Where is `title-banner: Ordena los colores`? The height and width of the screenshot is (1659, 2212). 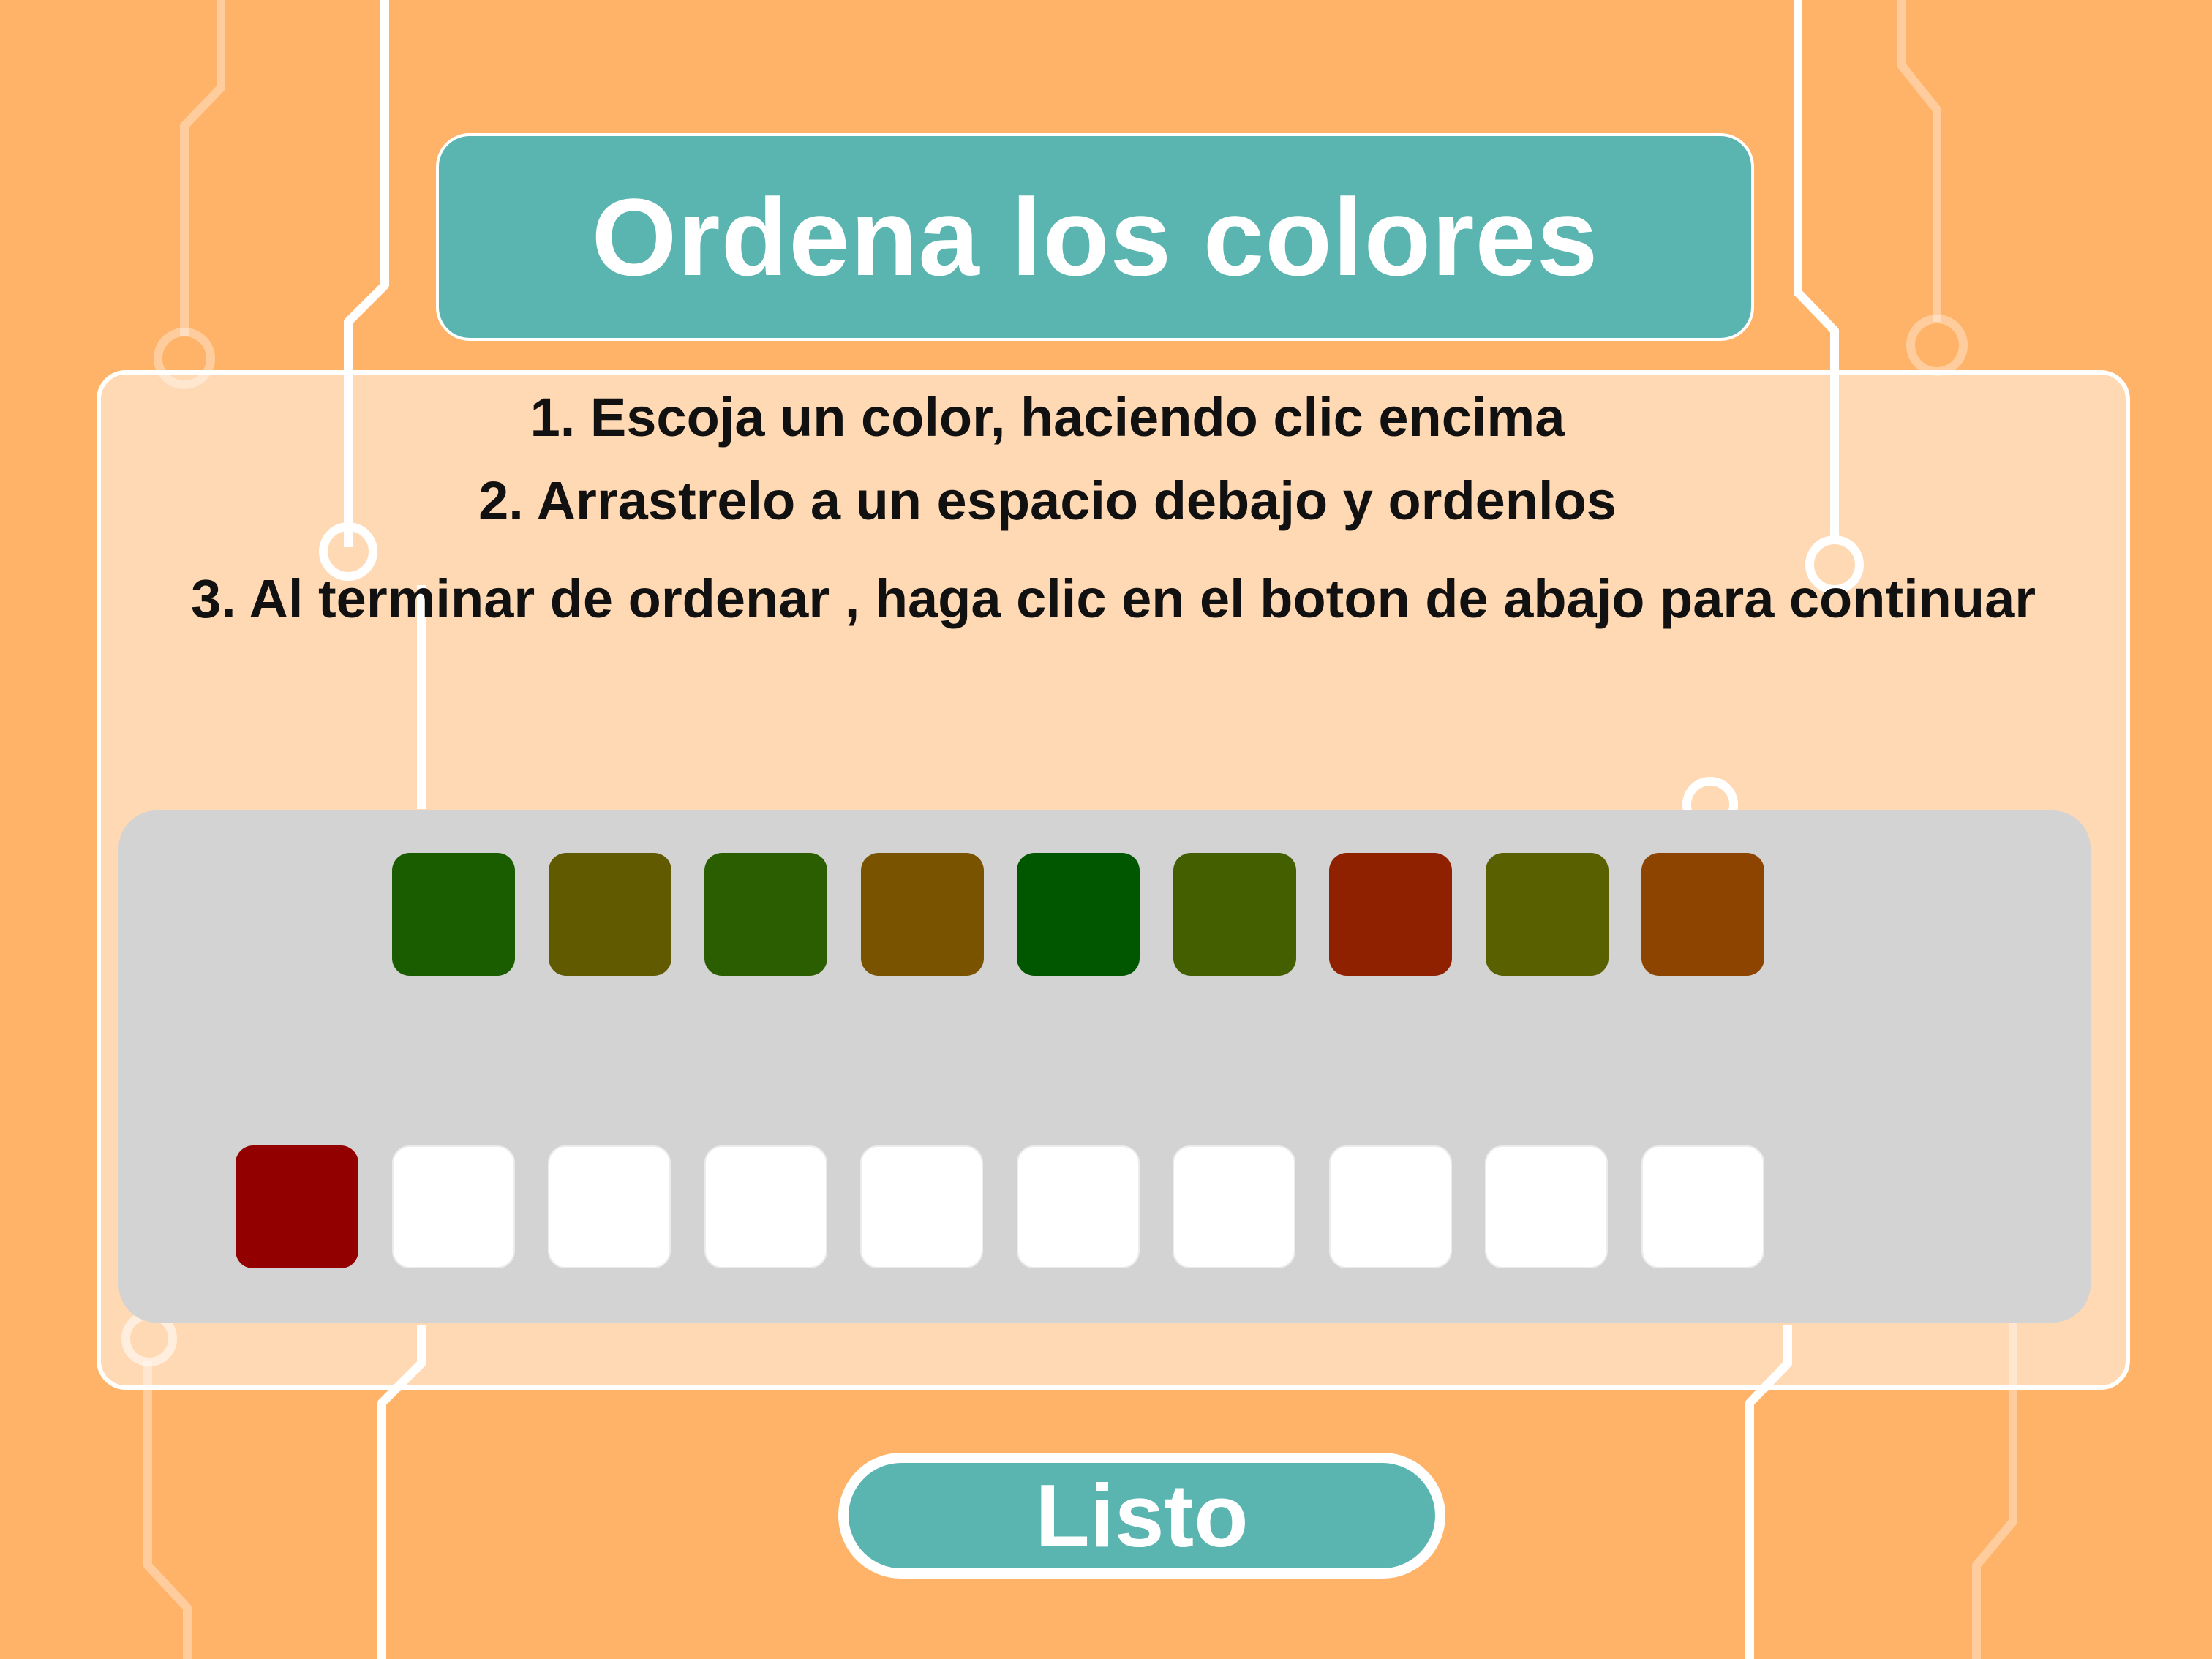 title-banner: Ordena los colores is located at coordinates (1095, 237).